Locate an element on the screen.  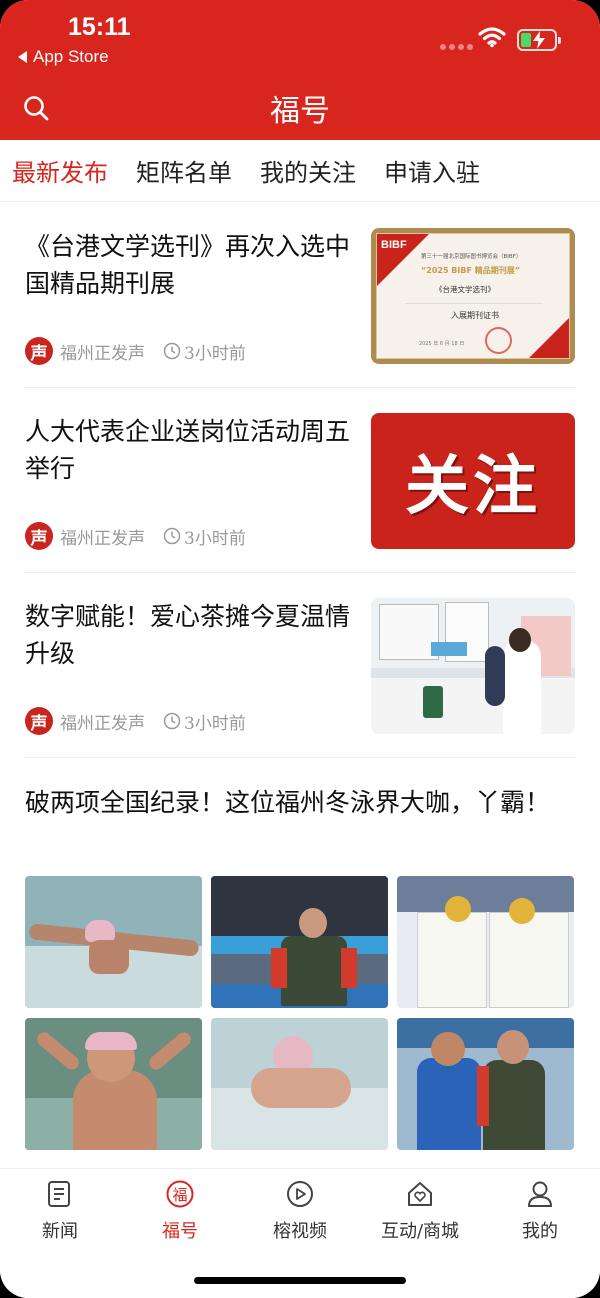
article-card: 人大代表企业送岗位活动周五举行 关注 声 福州正发声 3小时前 is located at coordinates (300, 483).